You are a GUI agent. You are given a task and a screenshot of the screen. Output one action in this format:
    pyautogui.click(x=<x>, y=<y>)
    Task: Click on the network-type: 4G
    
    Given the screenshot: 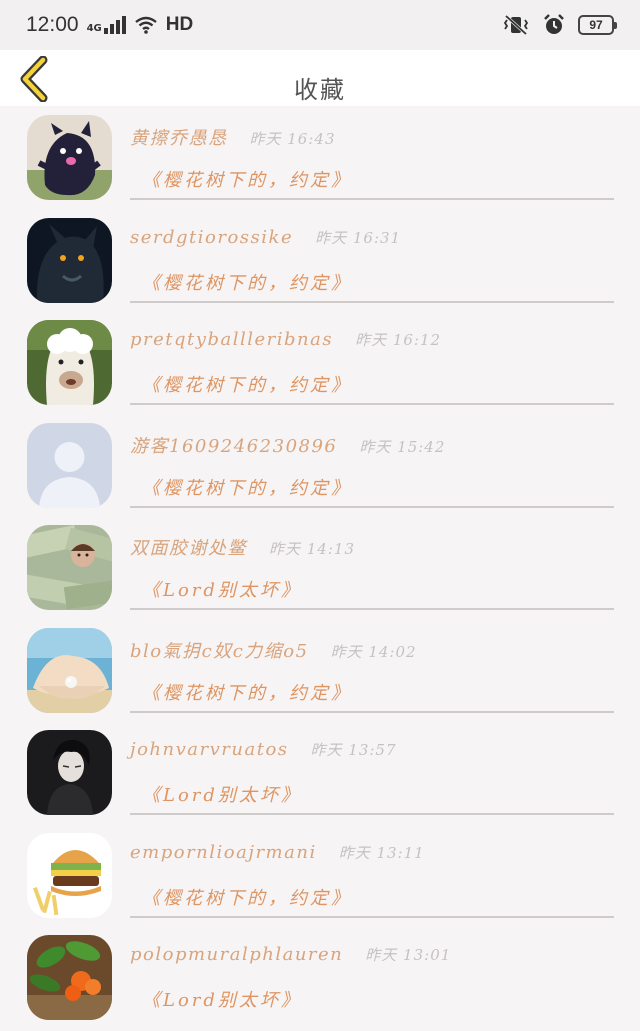 What is the action you would take?
    pyautogui.click(x=94, y=28)
    